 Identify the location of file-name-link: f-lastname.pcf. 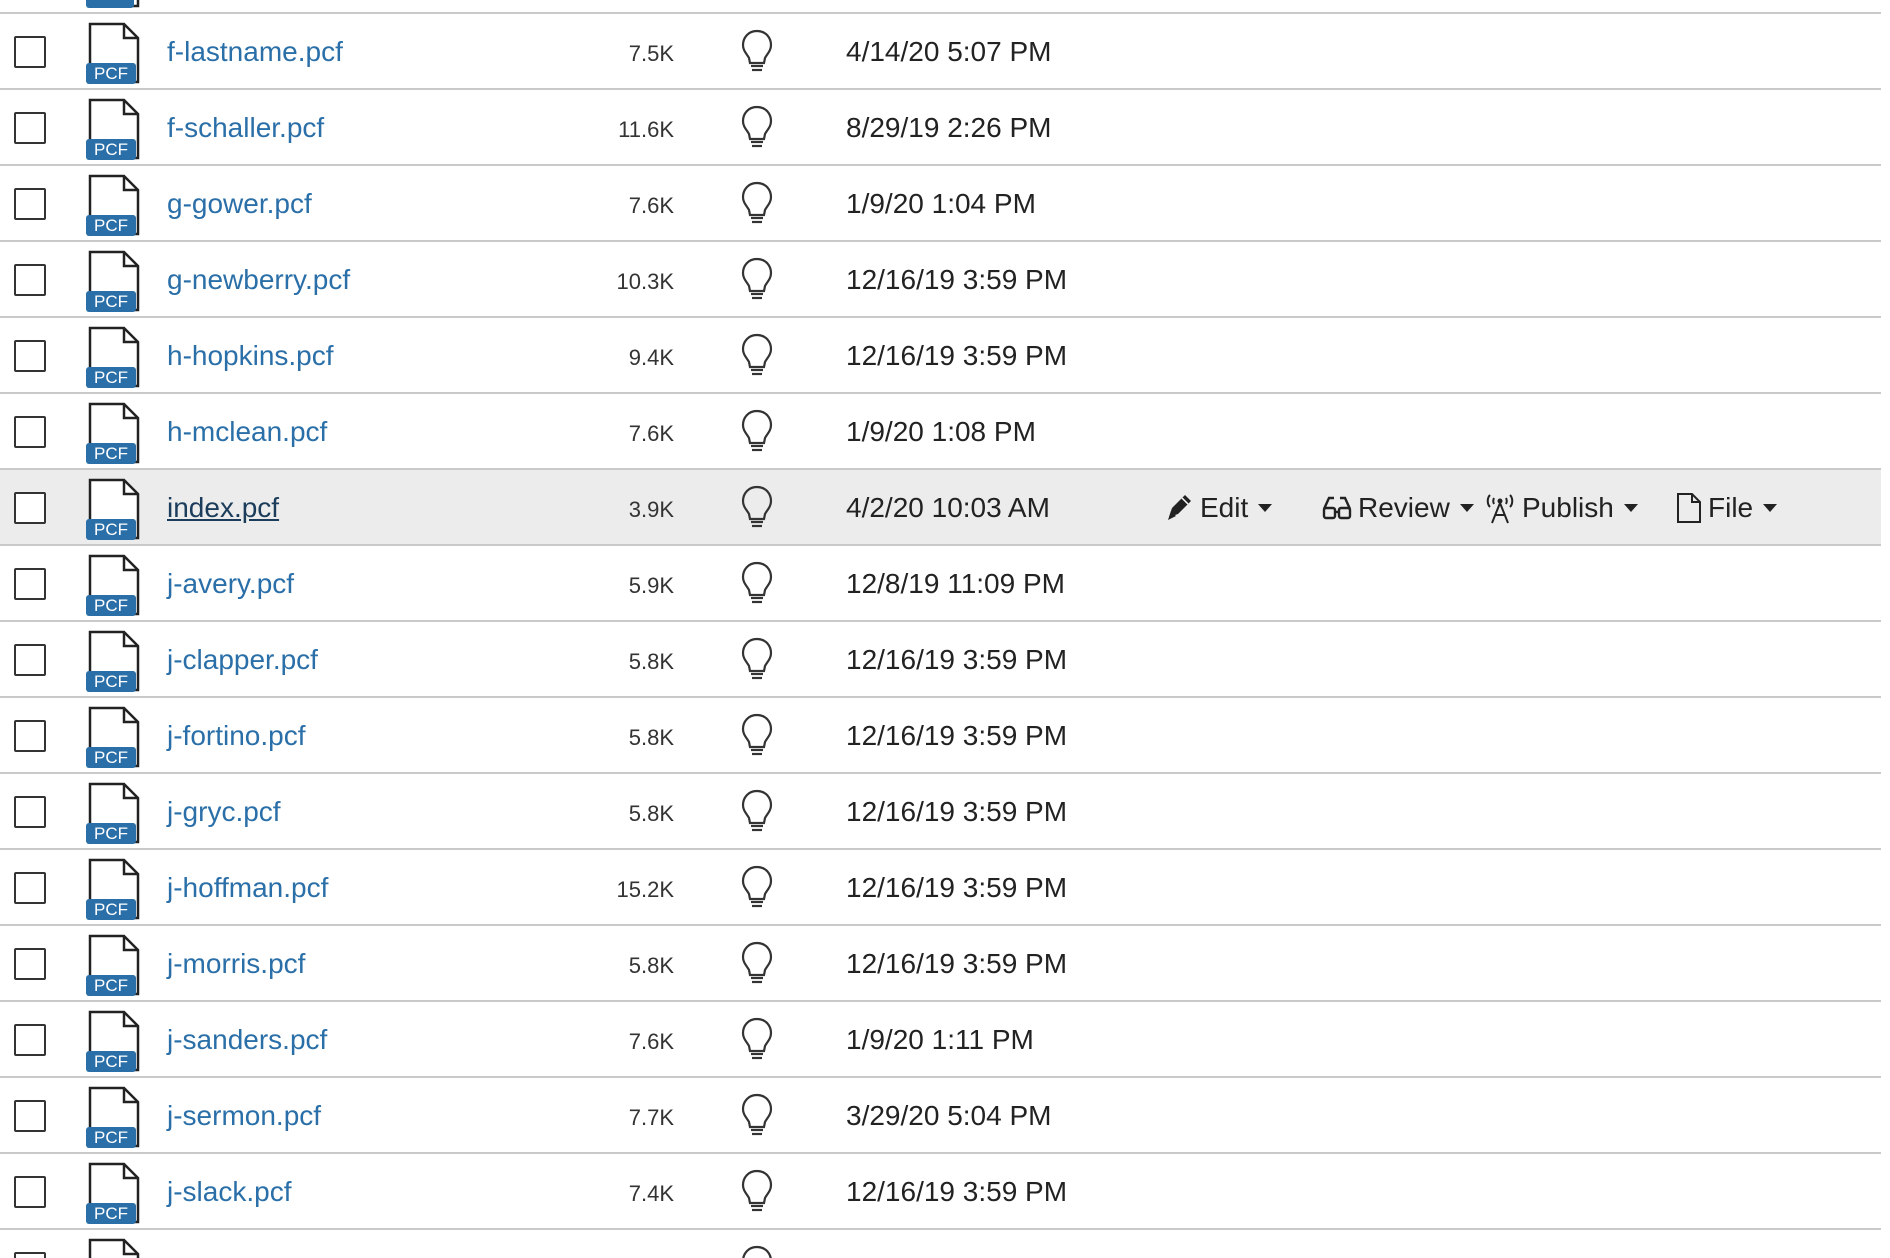
(255, 52).